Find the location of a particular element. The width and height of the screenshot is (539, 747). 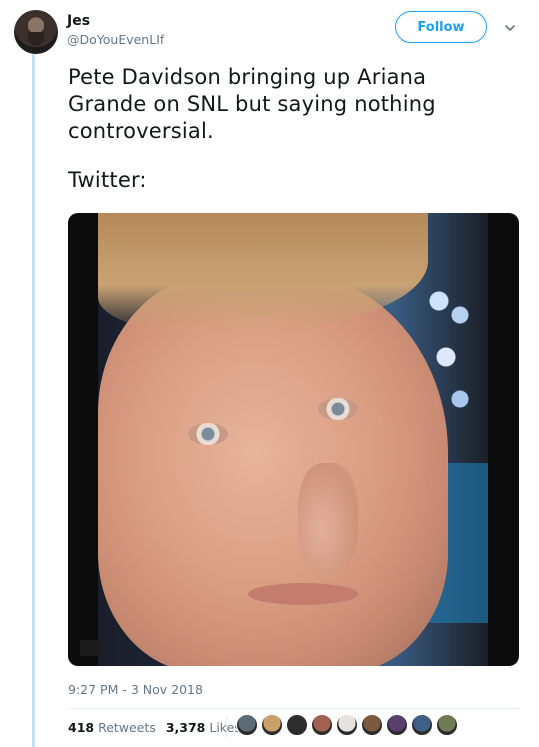

likers-avatars is located at coordinates (348, 725).